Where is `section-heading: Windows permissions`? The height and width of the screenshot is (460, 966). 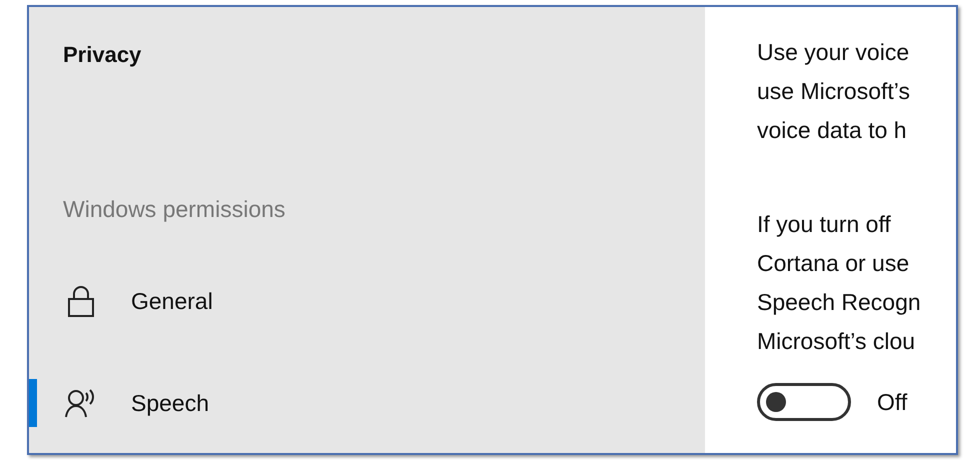 section-heading: Windows permissions is located at coordinates (174, 209).